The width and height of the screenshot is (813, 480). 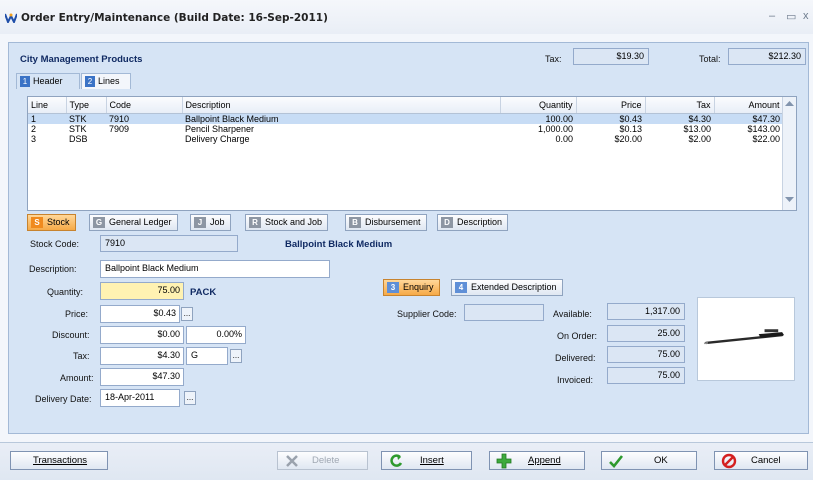 What do you see at coordinates (473, 222) in the screenshot?
I see `description-button: D Description` at bounding box center [473, 222].